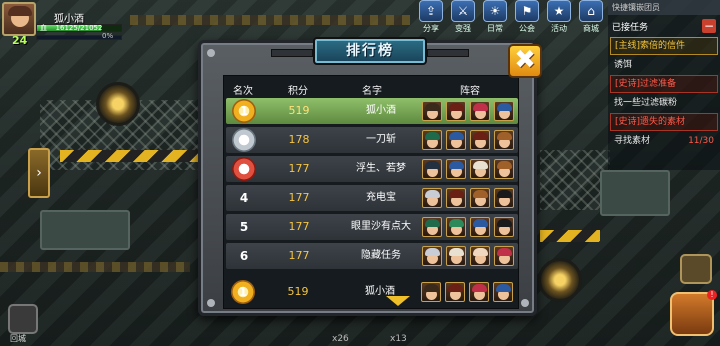 This screenshot has height=346, width=720. I want to click on menu-event: ★ 活动, so click(559, 17).